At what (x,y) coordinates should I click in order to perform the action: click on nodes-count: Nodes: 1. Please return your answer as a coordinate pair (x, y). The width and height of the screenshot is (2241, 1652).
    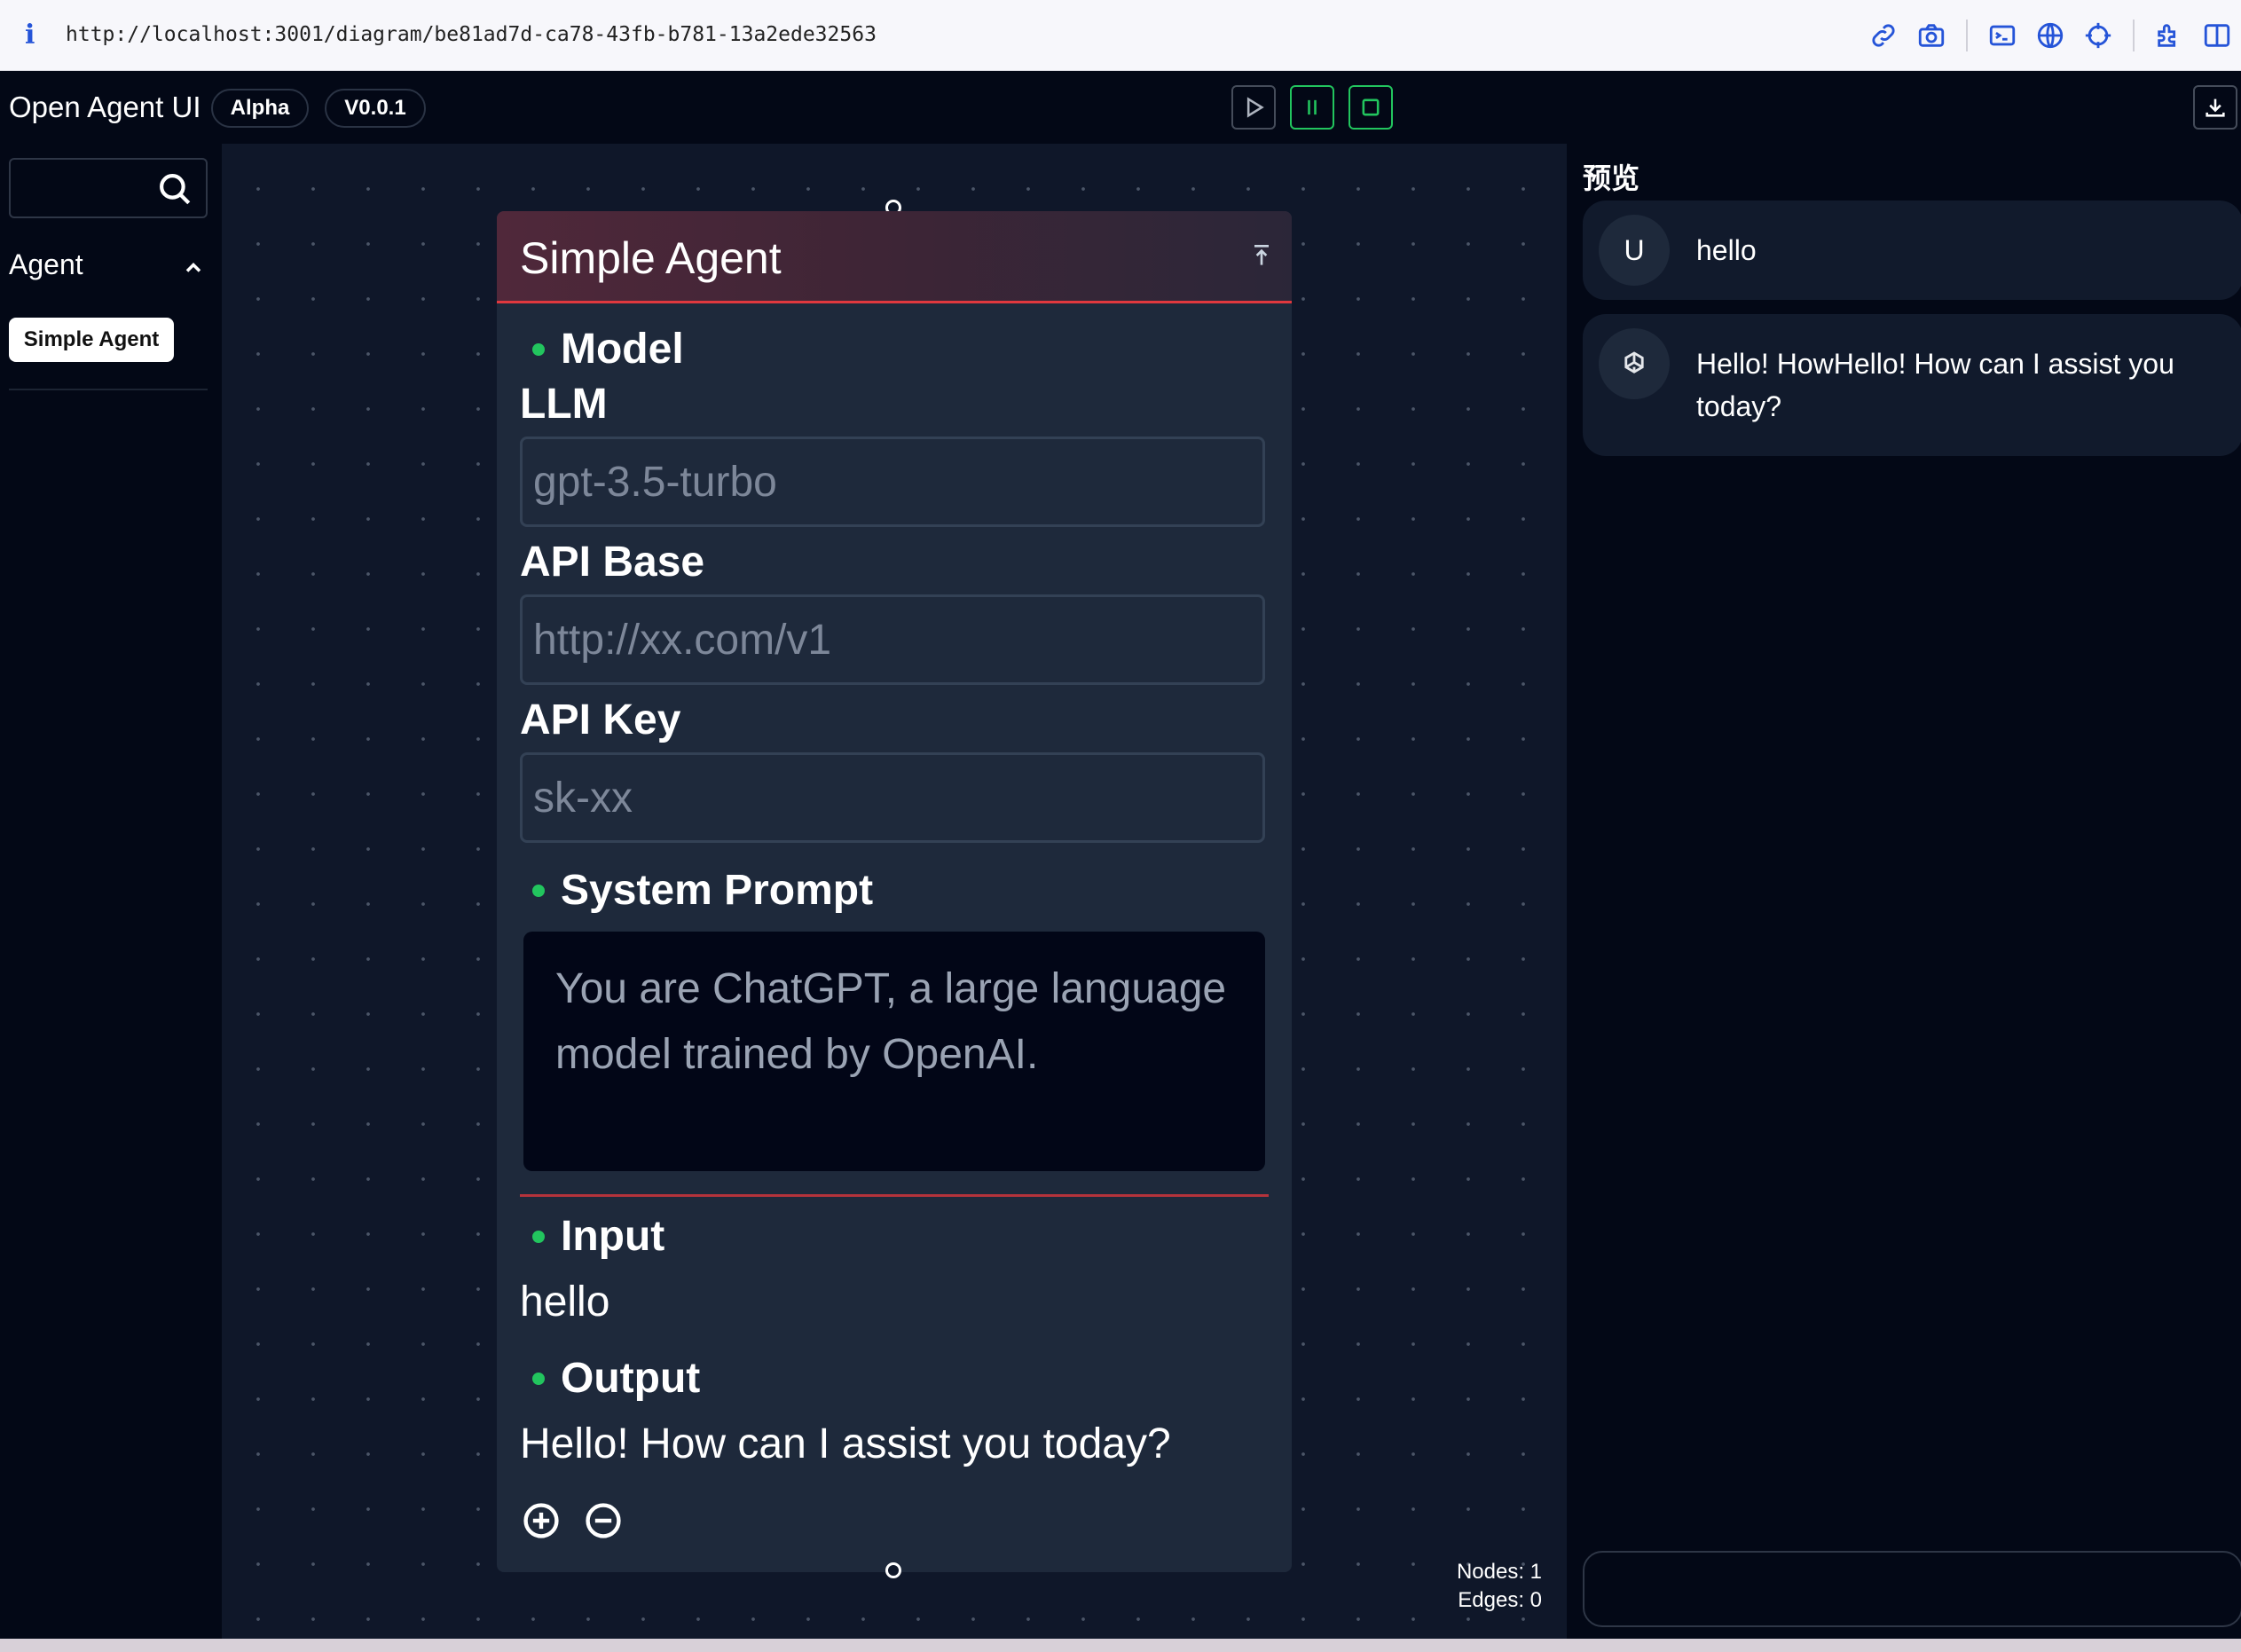
    Looking at the image, I should click on (1499, 1572).